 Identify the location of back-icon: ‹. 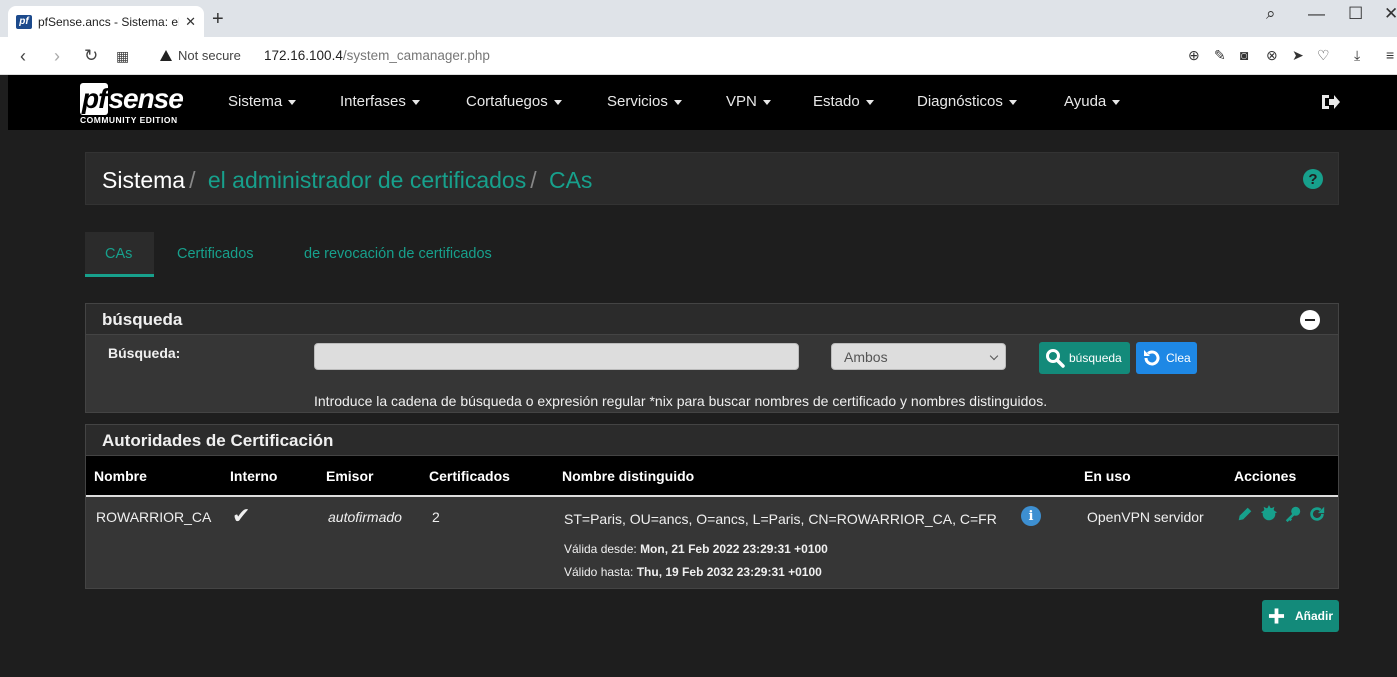
(23, 56).